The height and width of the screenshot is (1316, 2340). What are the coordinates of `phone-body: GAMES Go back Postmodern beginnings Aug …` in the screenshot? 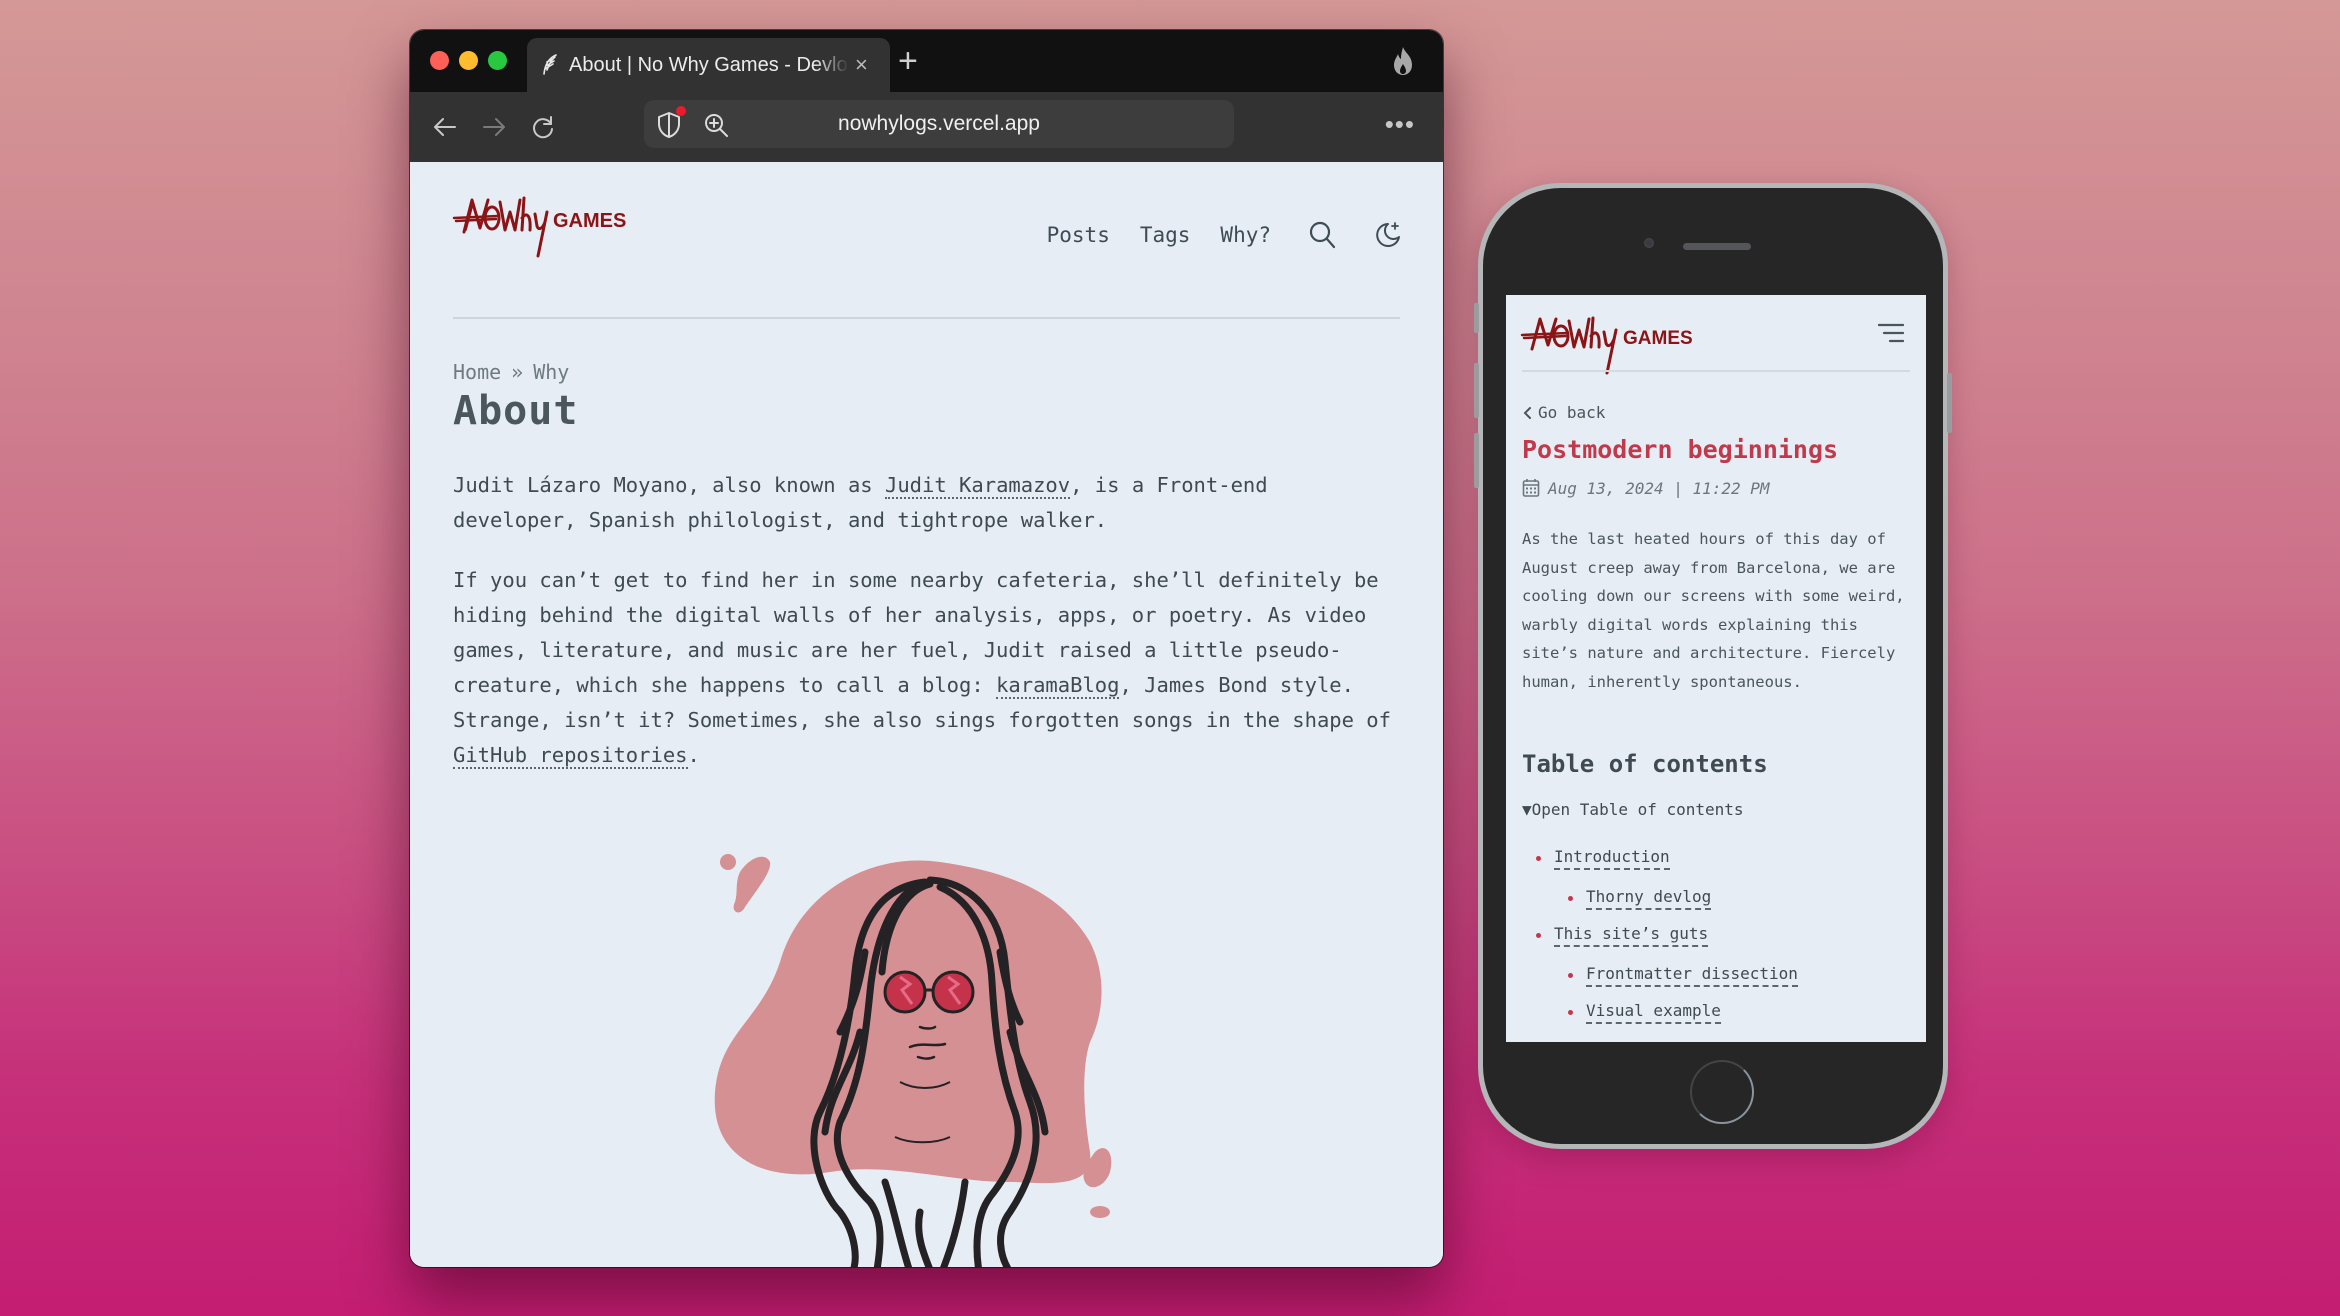 It's located at (1713, 666).